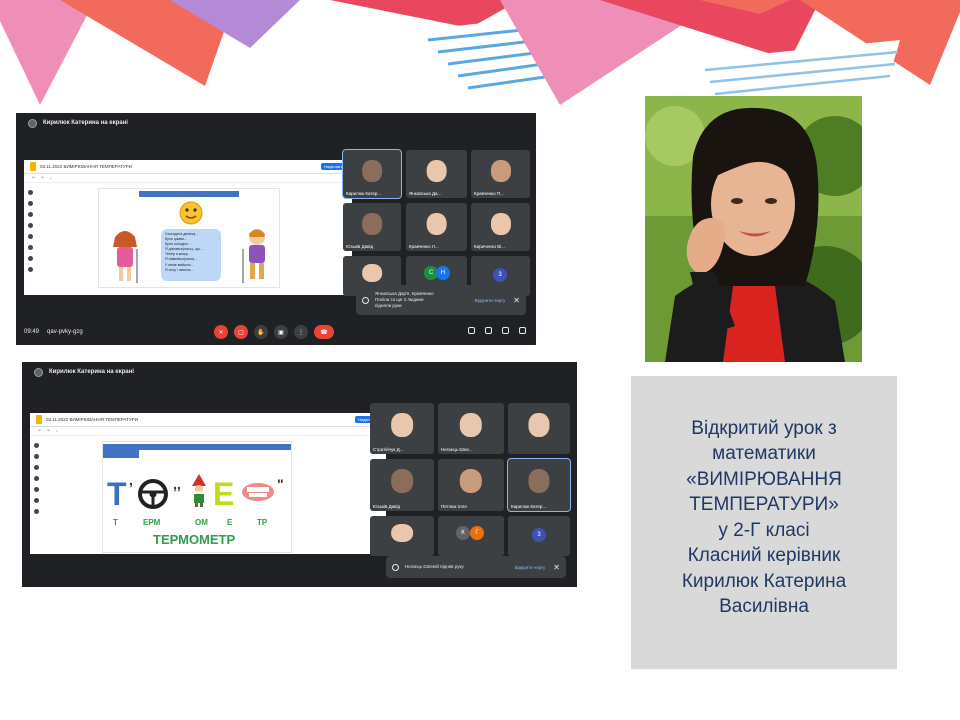 This screenshot has height=720, width=960. What do you see at coordinates (117, 494) in the screenshot?
I see `rebus-letter-t: Т` at bounding box center [117, 494].